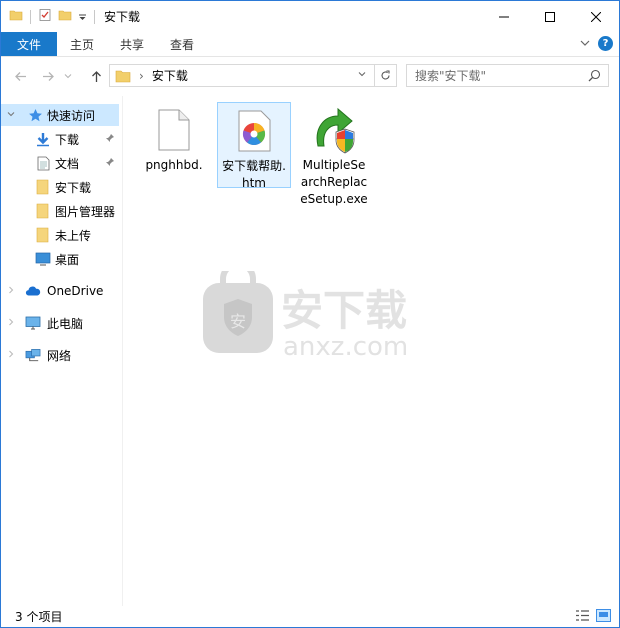 Image resolution: width=620 pixels, height=628 pixels. I want to click on nav-label: OneDrive, so click(75, 291).